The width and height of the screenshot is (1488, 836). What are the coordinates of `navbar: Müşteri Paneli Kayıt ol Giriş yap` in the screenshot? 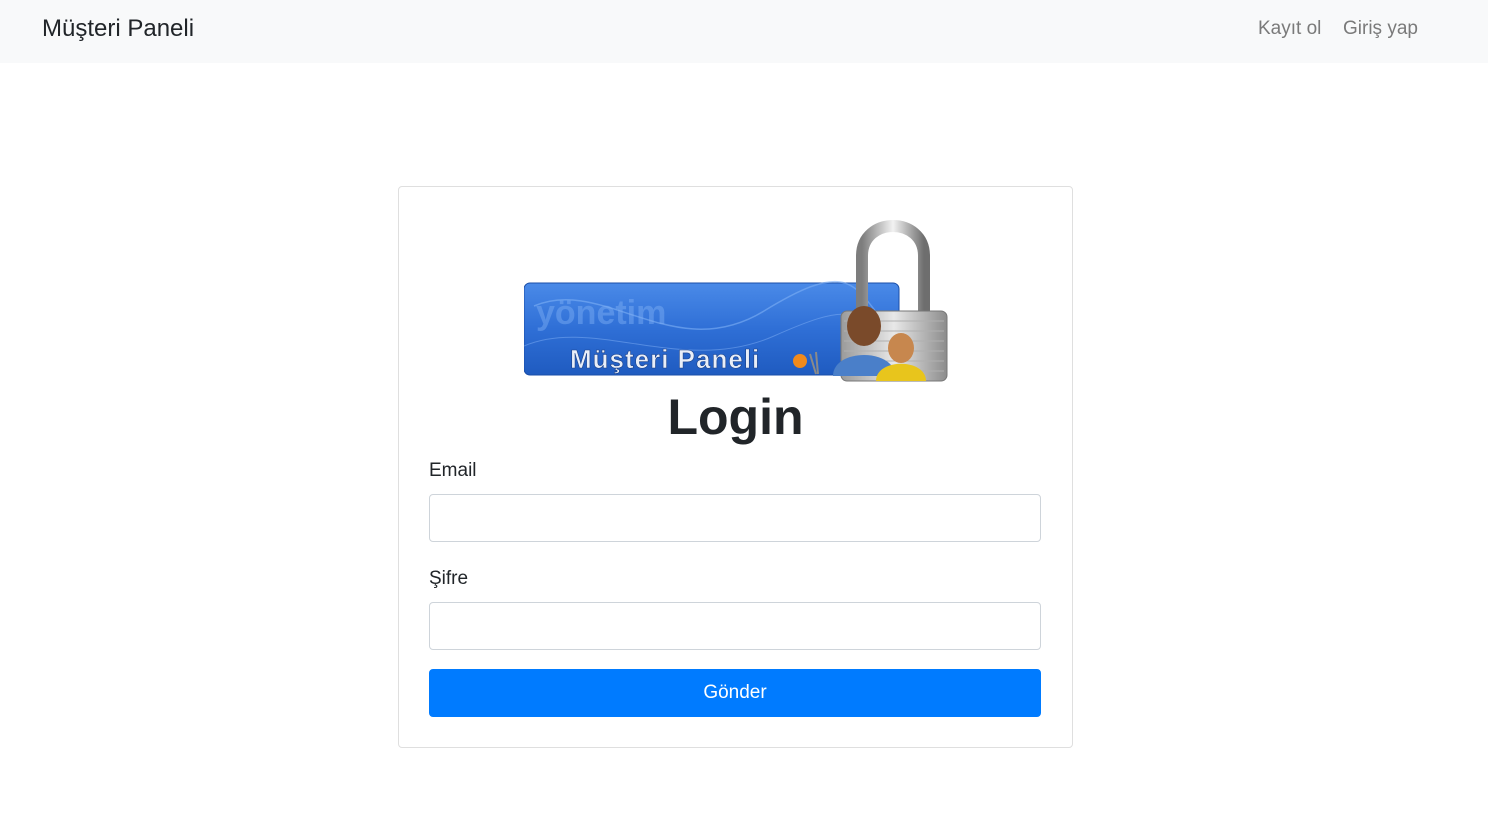 It's located at (744, 31).